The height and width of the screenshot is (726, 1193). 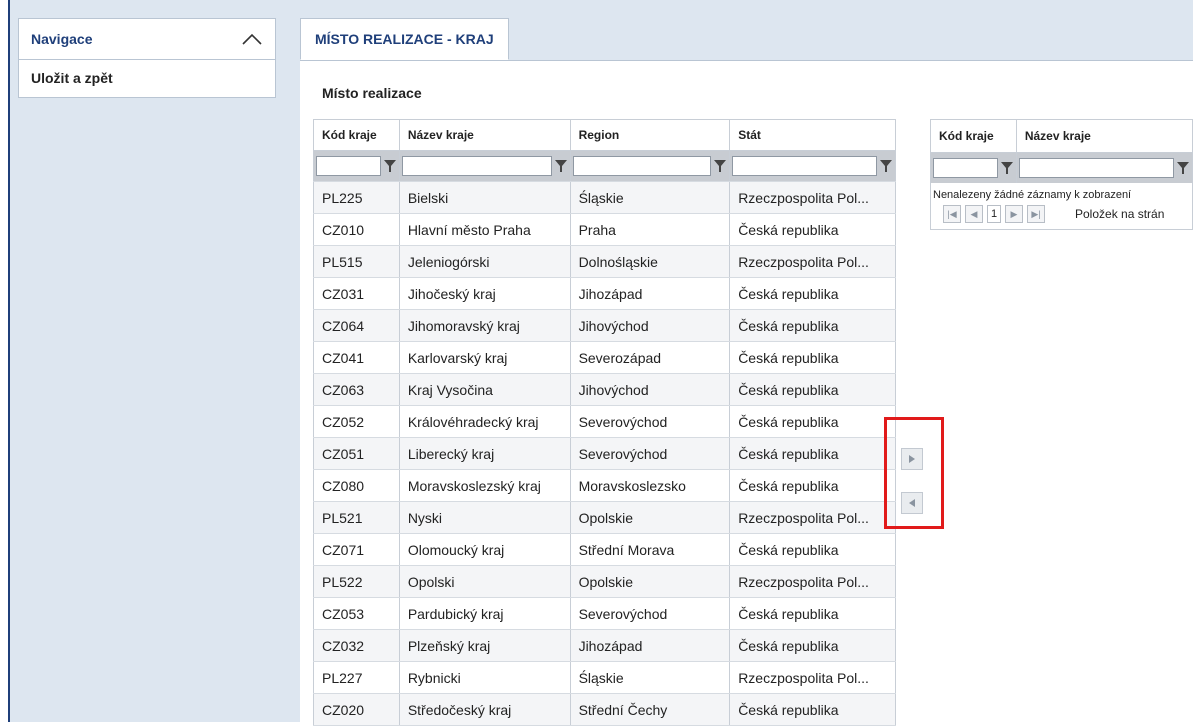 I want to click on table-cell: Střední Morava, so click(x=650, y=549).